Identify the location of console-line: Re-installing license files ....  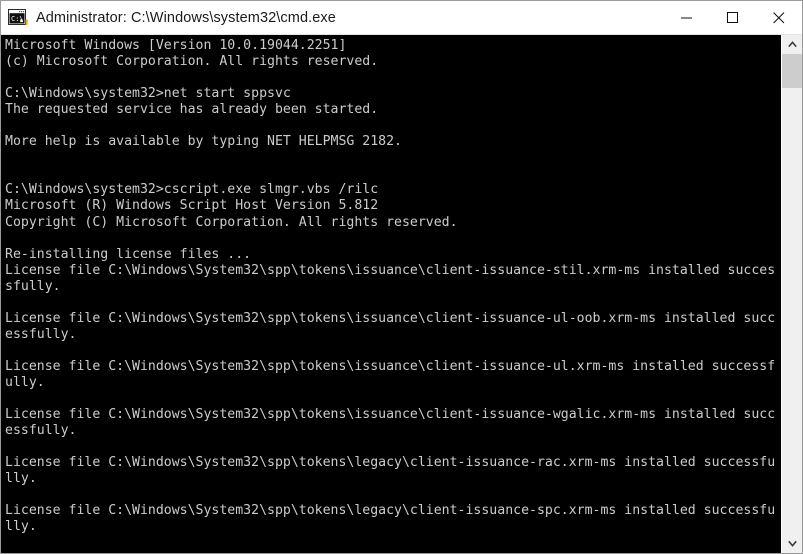
(128, 254).